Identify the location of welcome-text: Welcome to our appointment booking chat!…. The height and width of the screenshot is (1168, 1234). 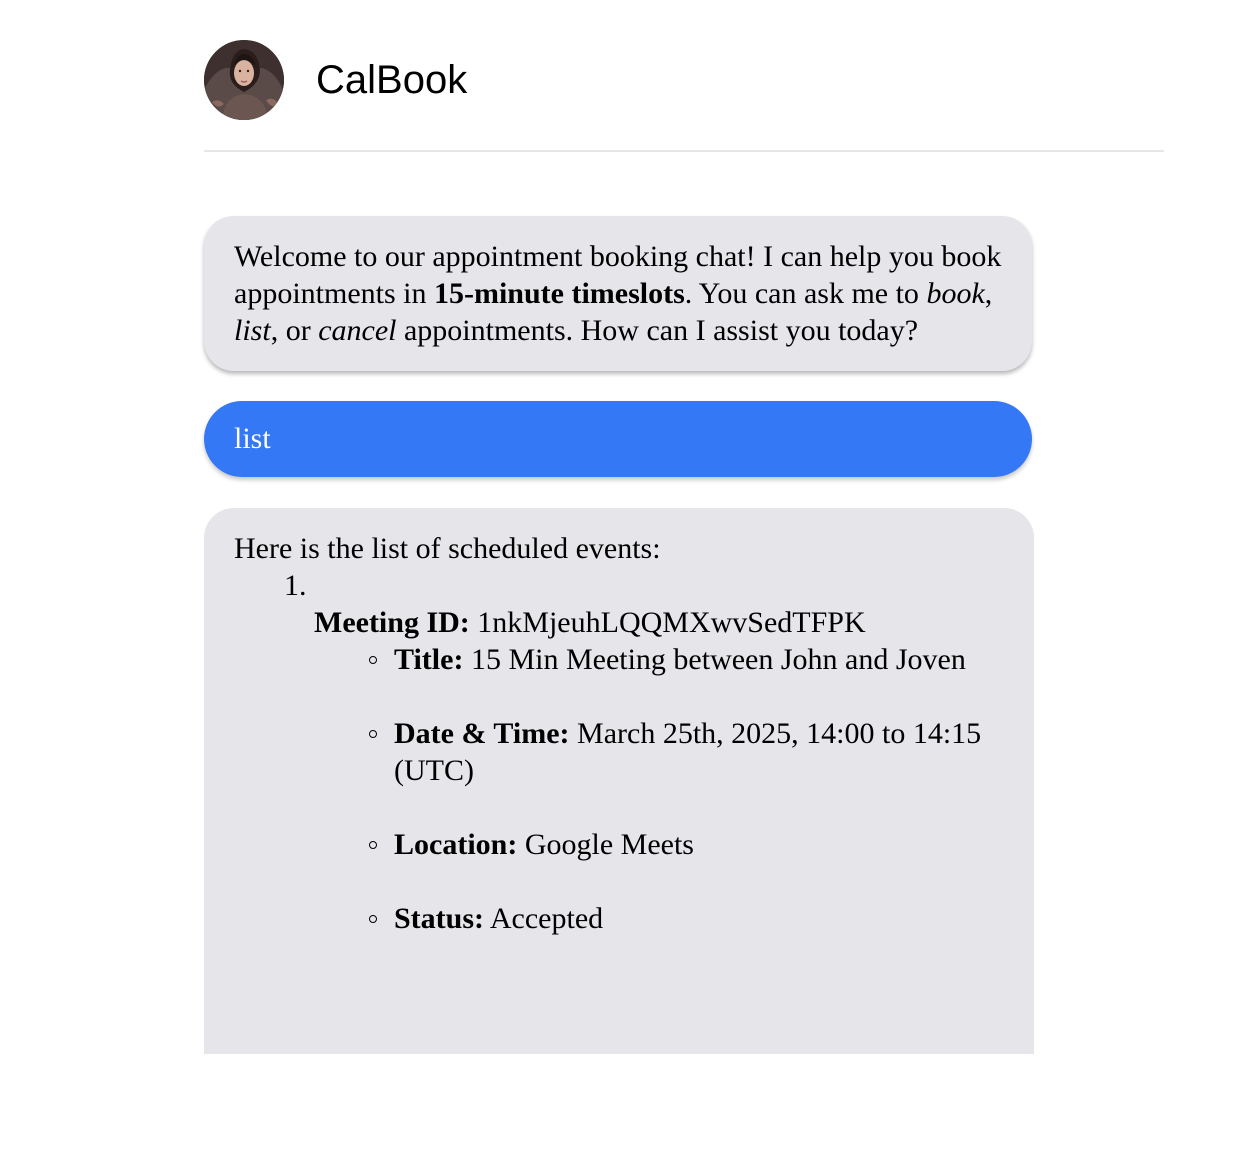
(618, 293).